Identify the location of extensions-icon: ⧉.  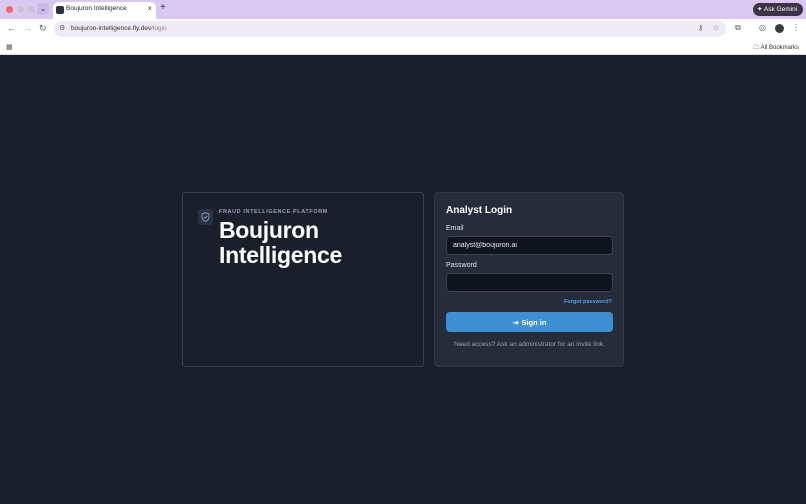
(738, 28).